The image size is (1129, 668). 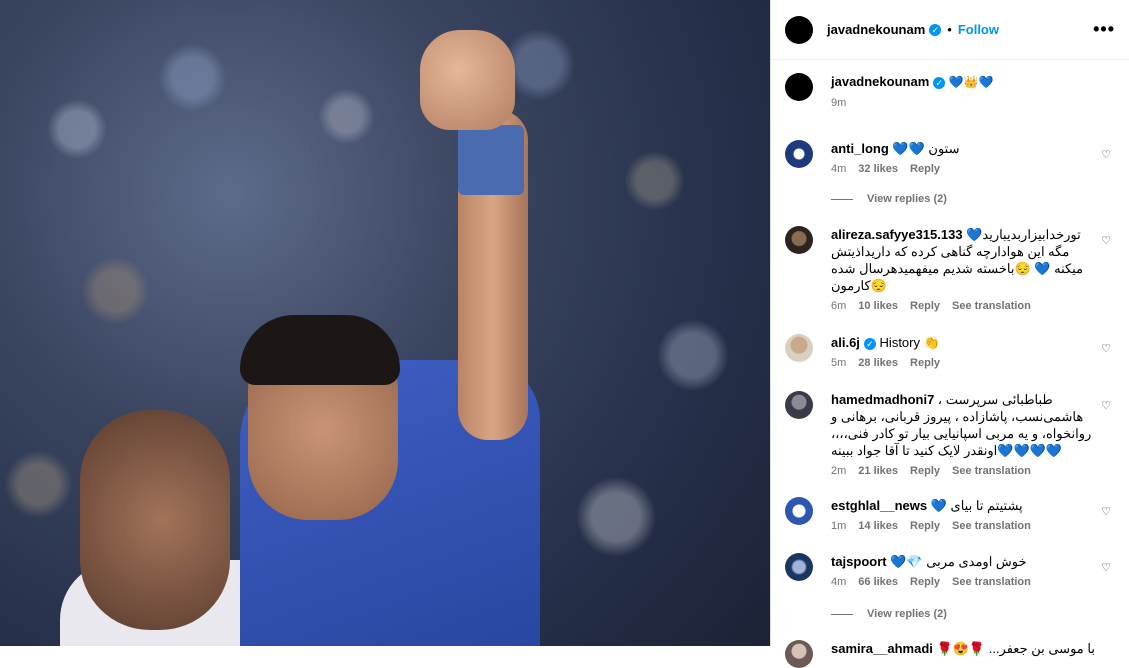 I want to click on comment-likes: 28 likes, so click(x=878, y=363).